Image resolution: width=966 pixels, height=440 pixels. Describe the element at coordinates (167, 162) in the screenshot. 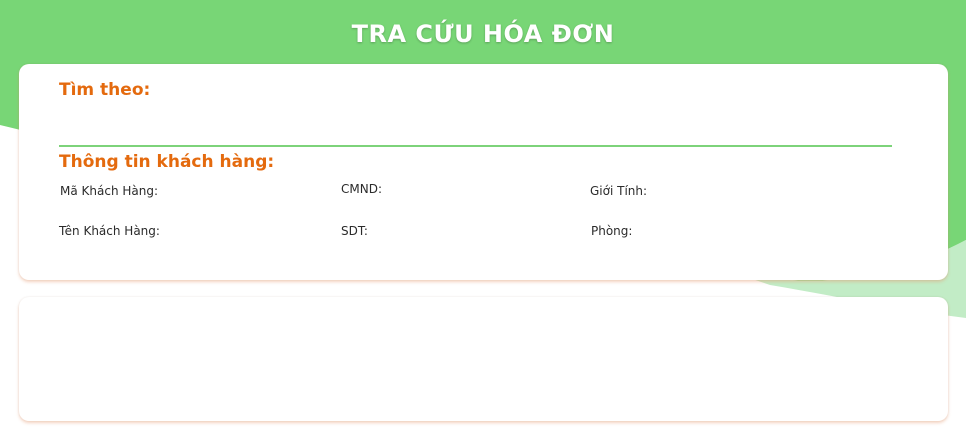

I see `customer-info-heading: Thông tin khách hàng:` at that location.